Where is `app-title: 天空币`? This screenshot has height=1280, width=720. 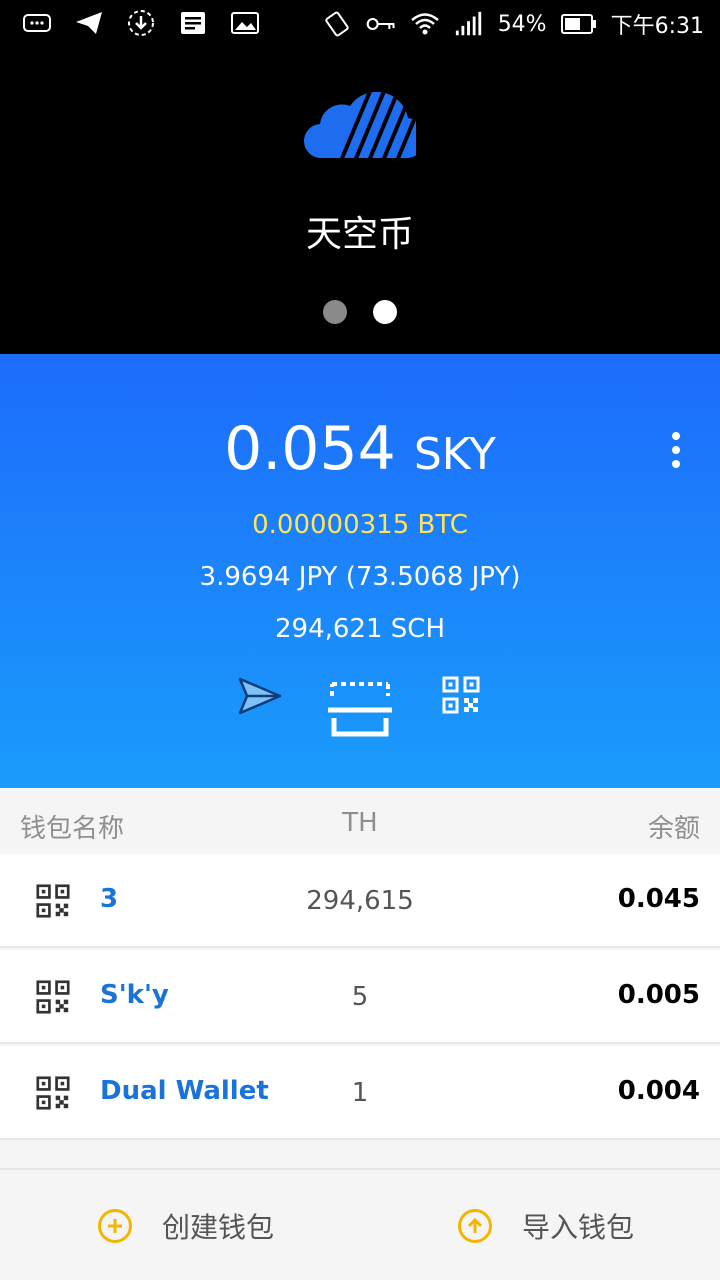 app-title: 天空币 is located at coordinates (359, 234).